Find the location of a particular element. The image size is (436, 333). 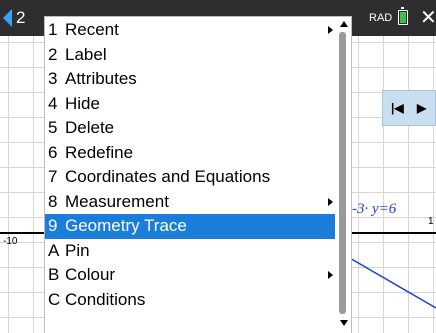

battery-icon is located at coordinates (403, 16).